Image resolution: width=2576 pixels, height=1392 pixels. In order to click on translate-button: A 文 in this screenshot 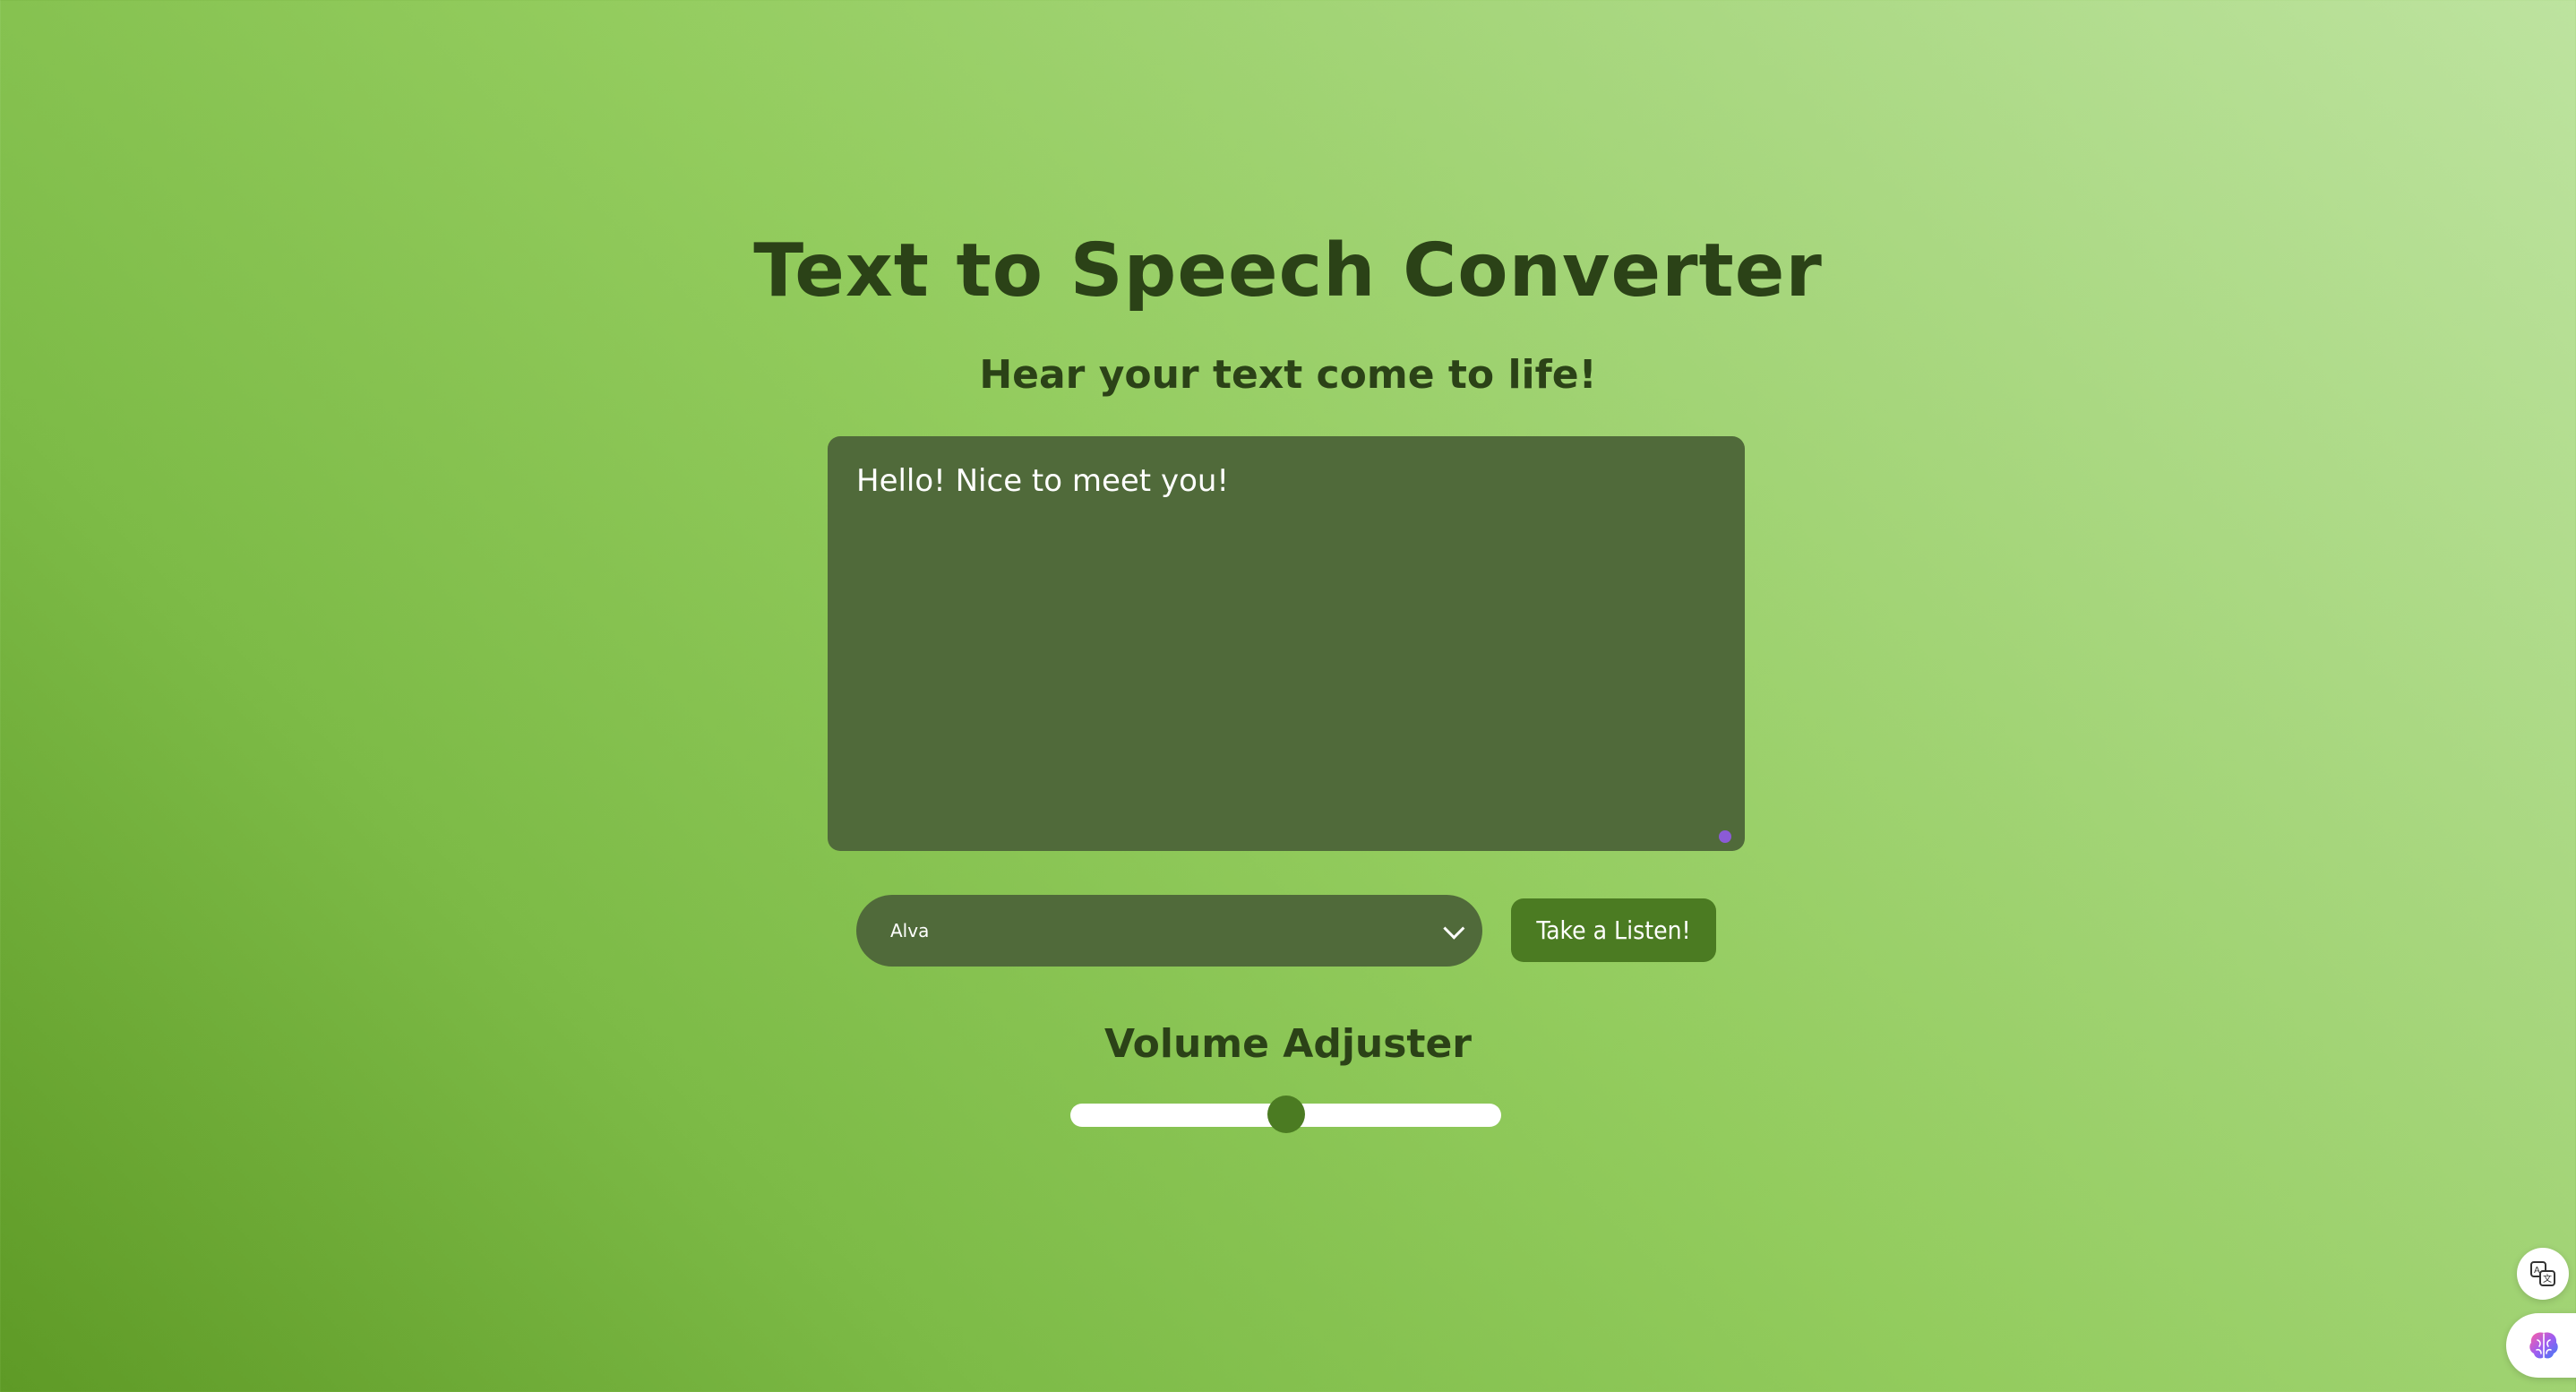, I will do `click(2543, 1274)`.